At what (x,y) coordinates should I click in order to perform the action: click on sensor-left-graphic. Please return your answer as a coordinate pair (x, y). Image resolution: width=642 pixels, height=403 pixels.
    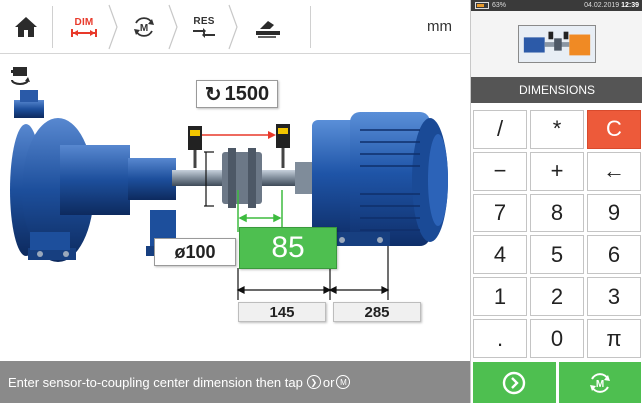
    Looking at the image, I should click on (195, 147).